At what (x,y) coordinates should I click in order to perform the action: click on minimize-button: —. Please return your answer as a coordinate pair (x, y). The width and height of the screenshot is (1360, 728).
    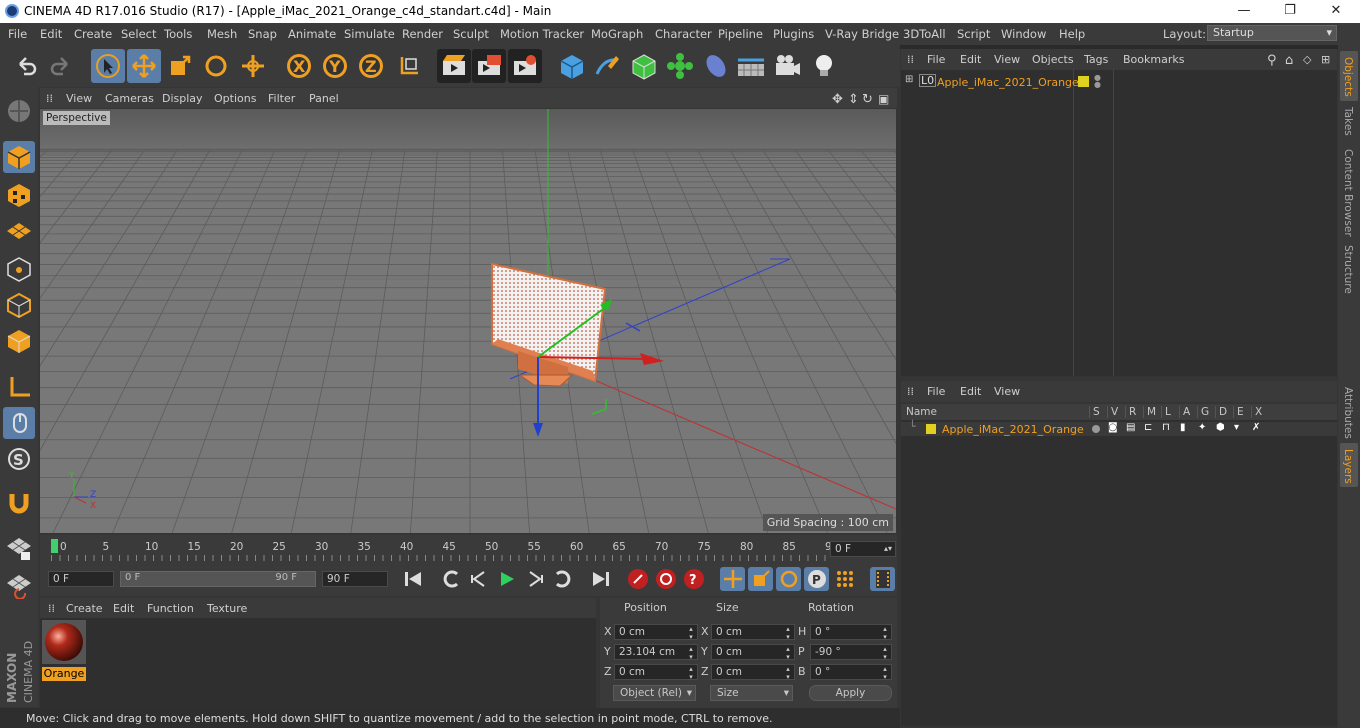
    Looking at the image, I should click on (1244, 11).